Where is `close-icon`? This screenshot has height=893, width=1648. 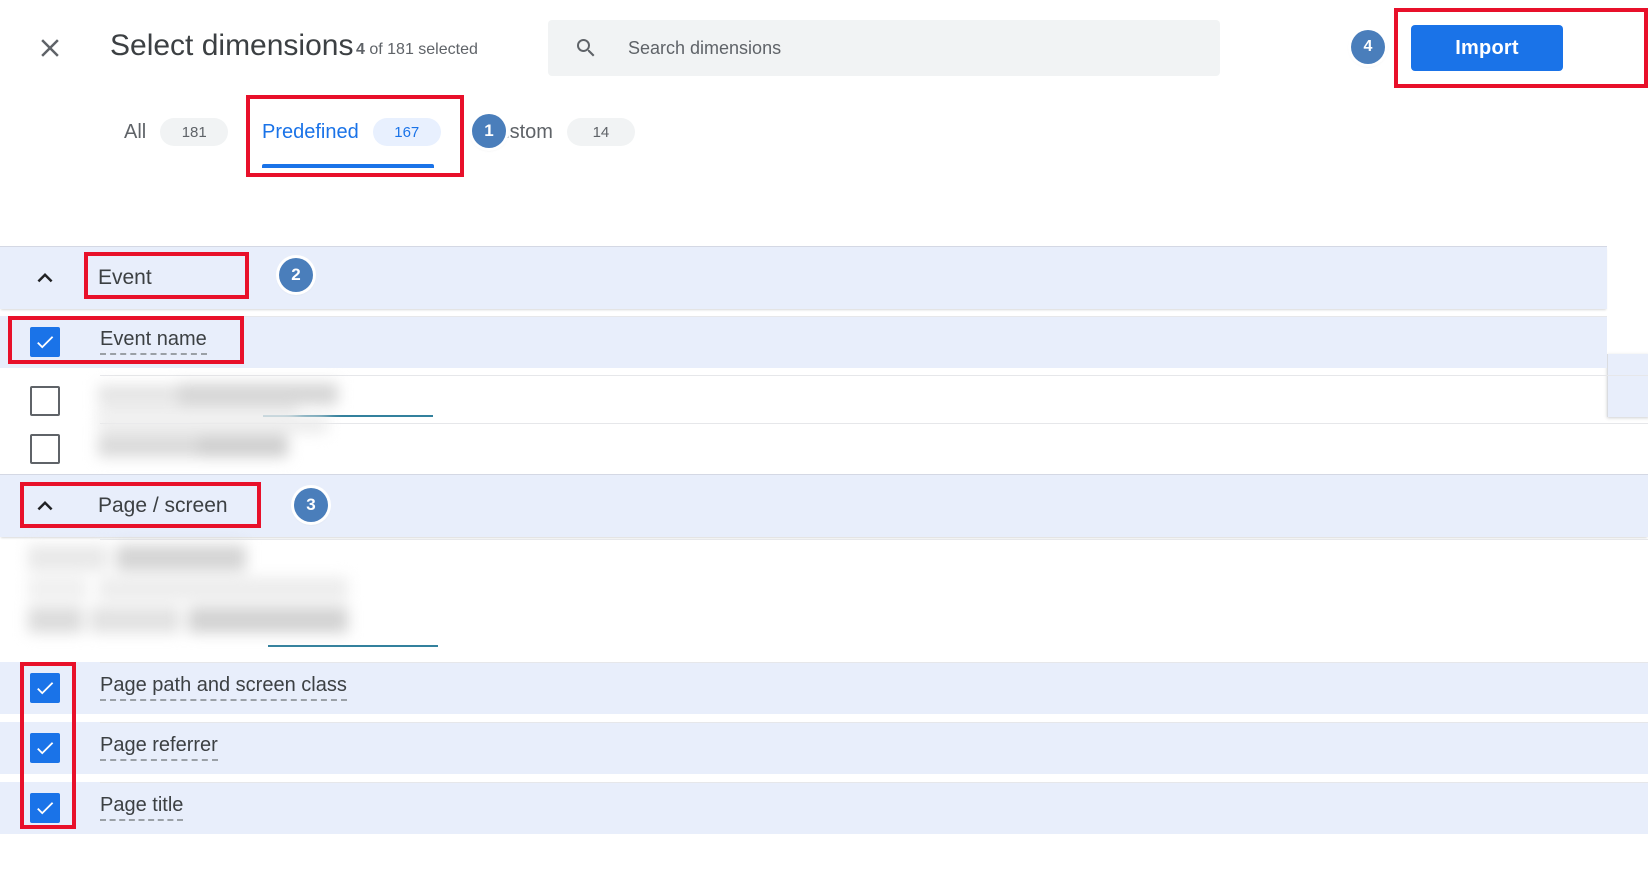
close-icon is located at coordinates (50, 48).